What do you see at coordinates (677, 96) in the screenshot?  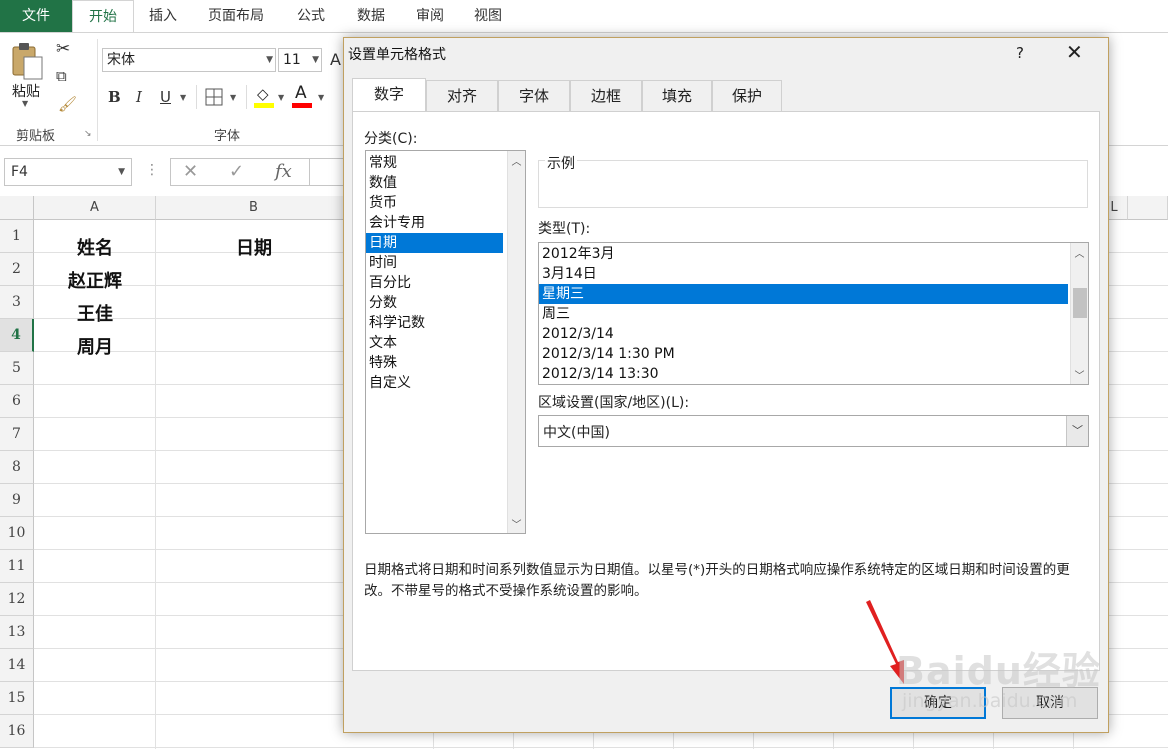 I see `tab-fill: 填充` at bounding box center [677, 96].